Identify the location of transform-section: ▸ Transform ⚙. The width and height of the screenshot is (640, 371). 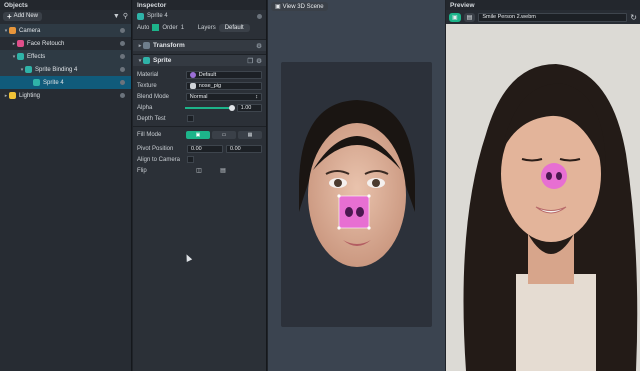
(199, 45).